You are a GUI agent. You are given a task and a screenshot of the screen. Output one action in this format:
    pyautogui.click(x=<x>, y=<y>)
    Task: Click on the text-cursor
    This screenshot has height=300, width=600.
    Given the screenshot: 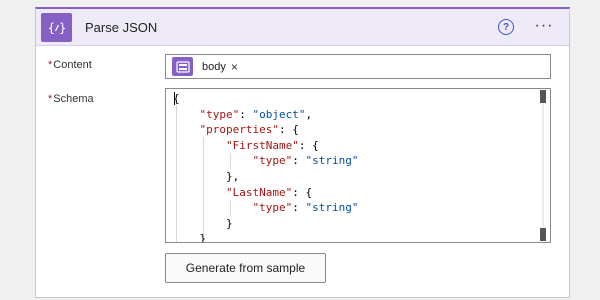 What is the action you would take?
    pyautogui.click(x=174, y=98)
    